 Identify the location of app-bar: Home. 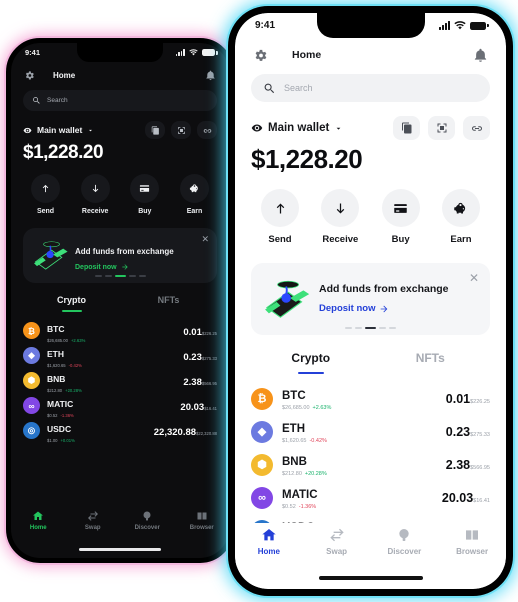
(120, 75).